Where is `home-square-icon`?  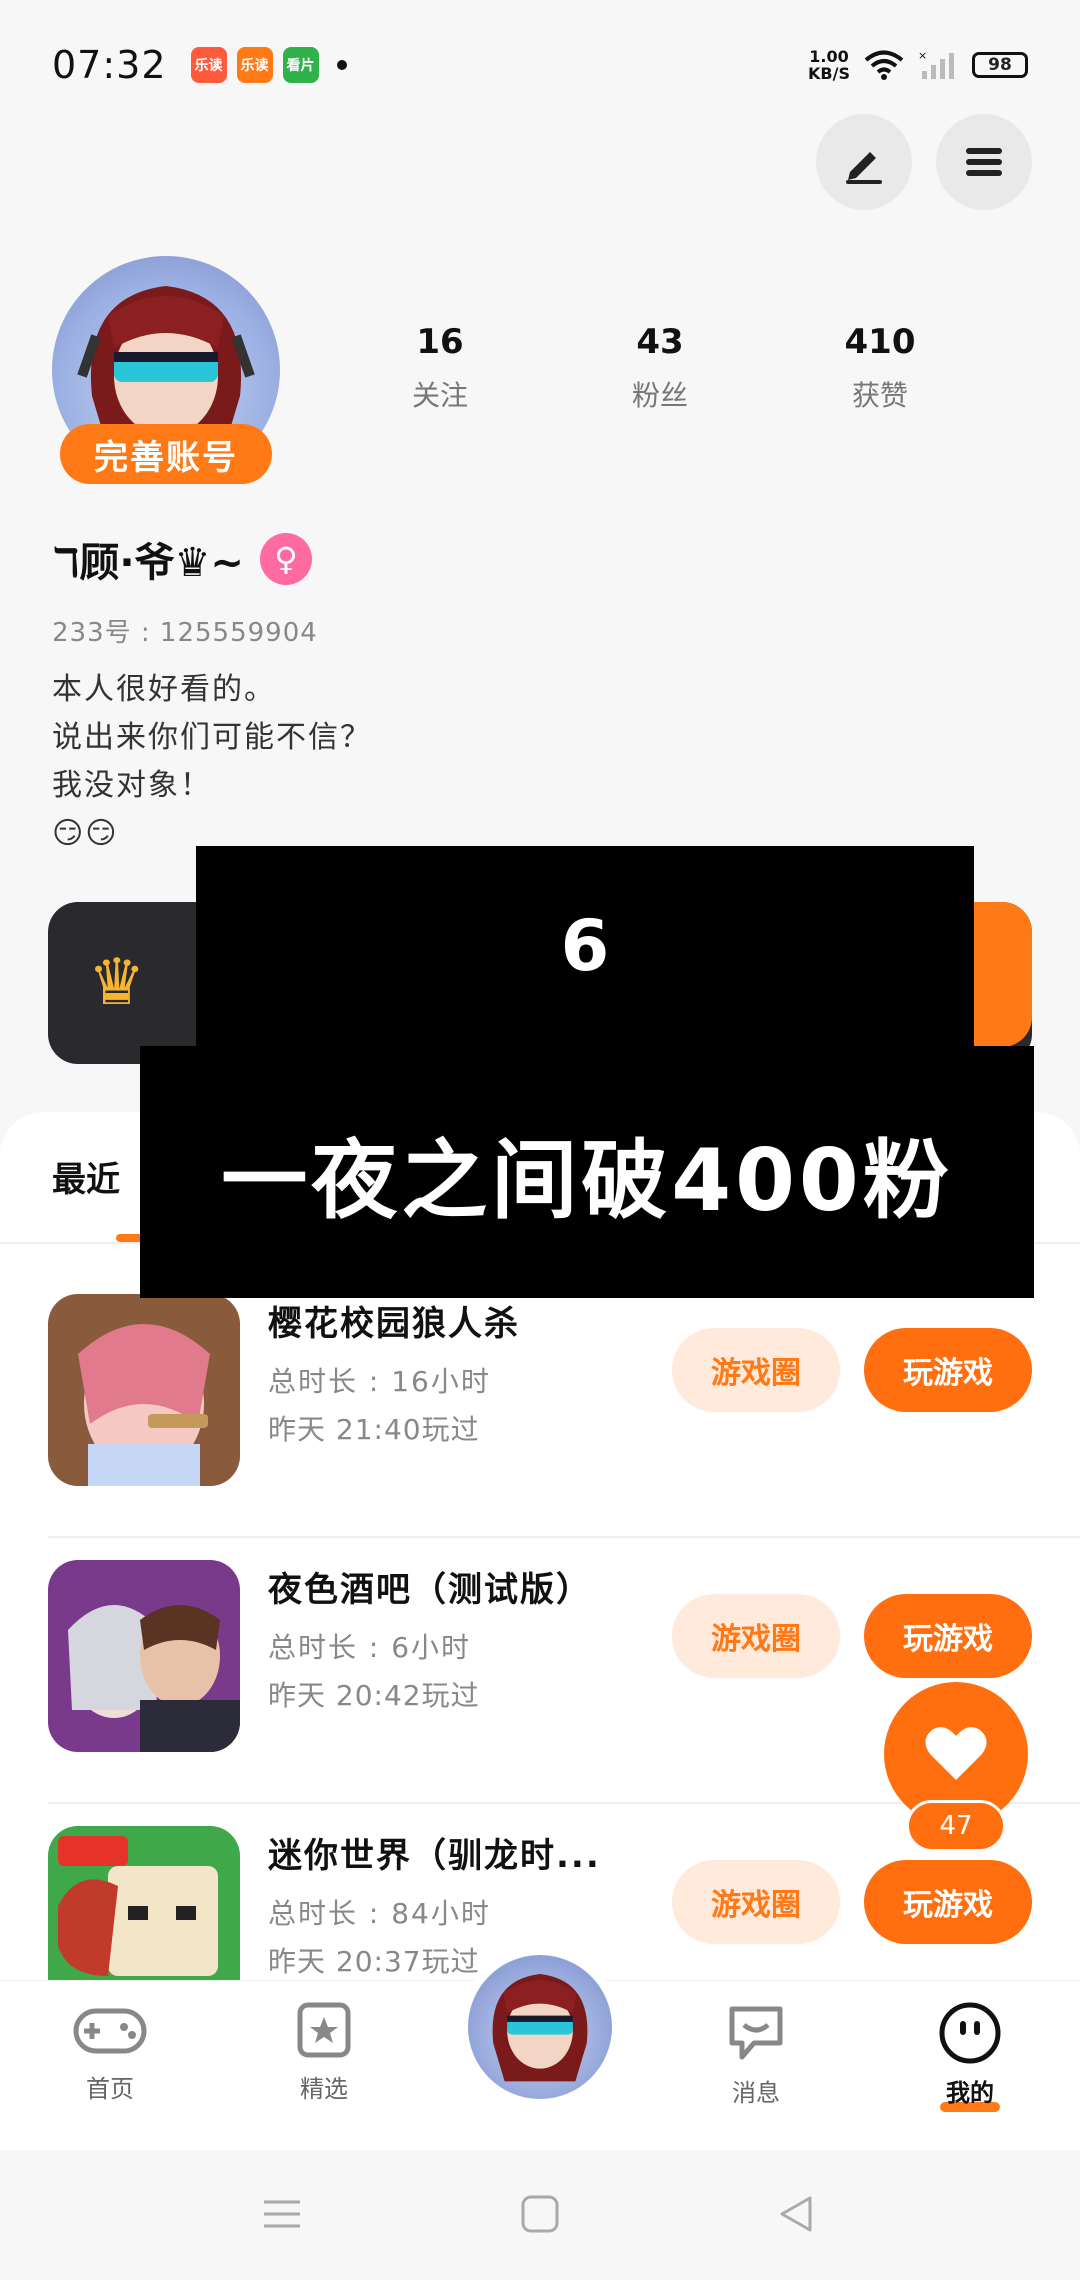 home-square-icon is located at coordinates (540, 2214).